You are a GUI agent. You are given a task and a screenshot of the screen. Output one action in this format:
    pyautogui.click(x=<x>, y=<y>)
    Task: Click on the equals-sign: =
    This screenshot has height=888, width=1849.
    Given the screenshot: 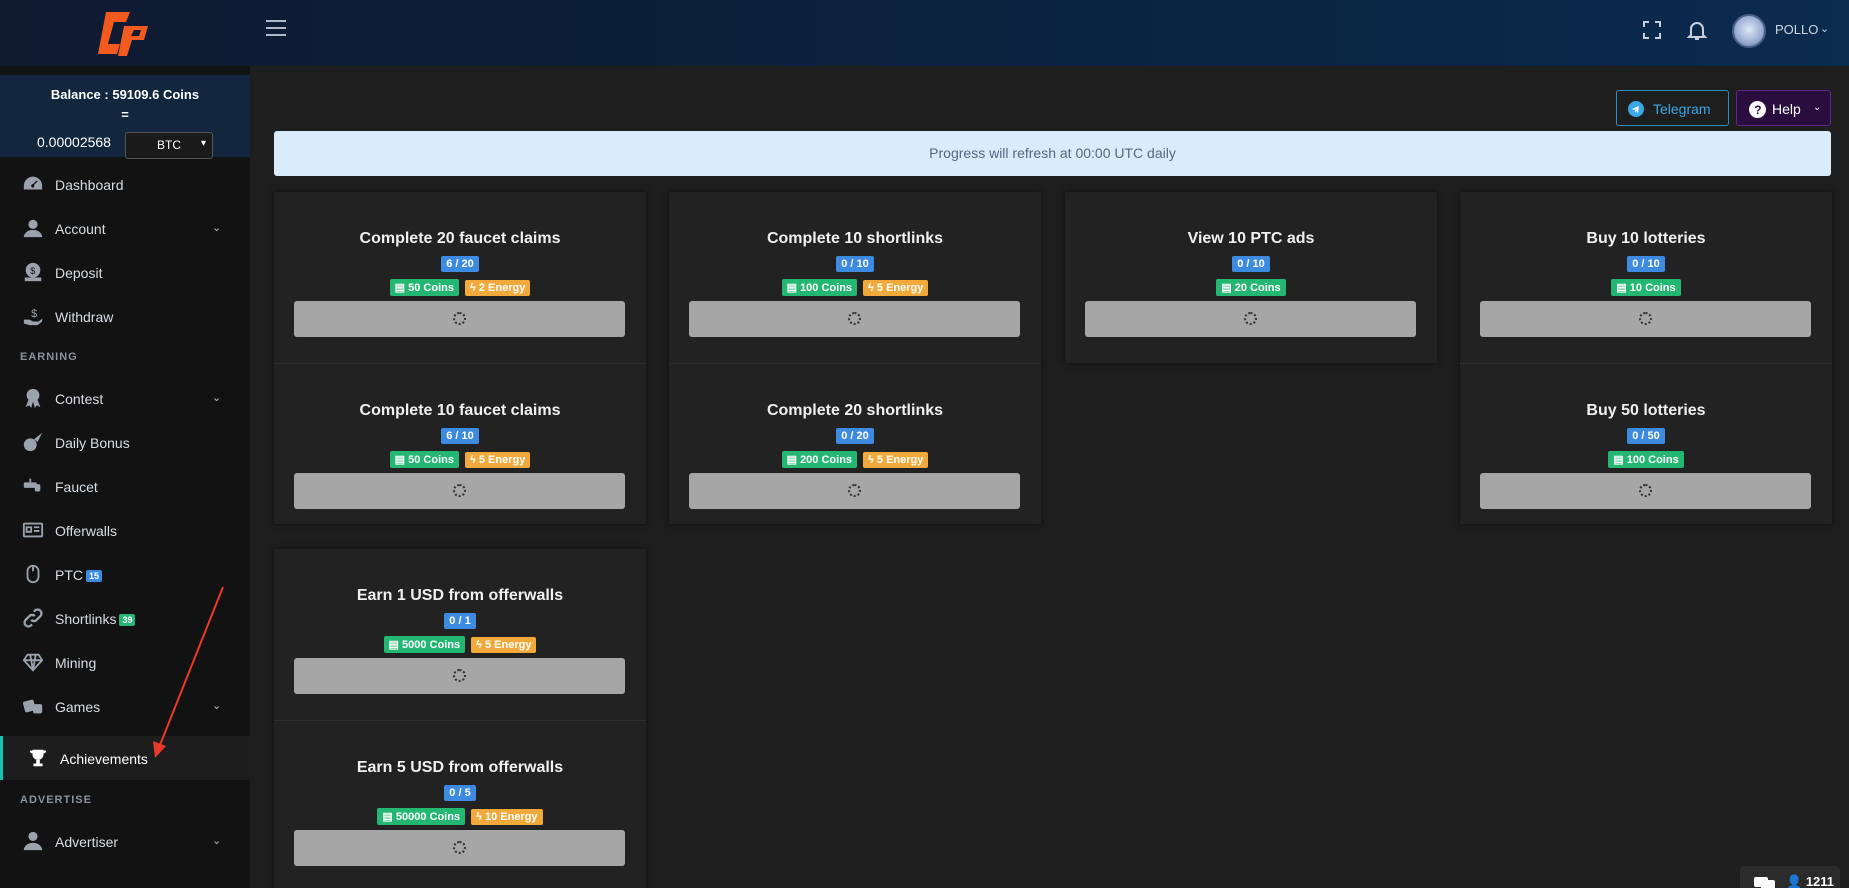 What is the action you would take?
    pyautogui.click(x=125, y=114)
    